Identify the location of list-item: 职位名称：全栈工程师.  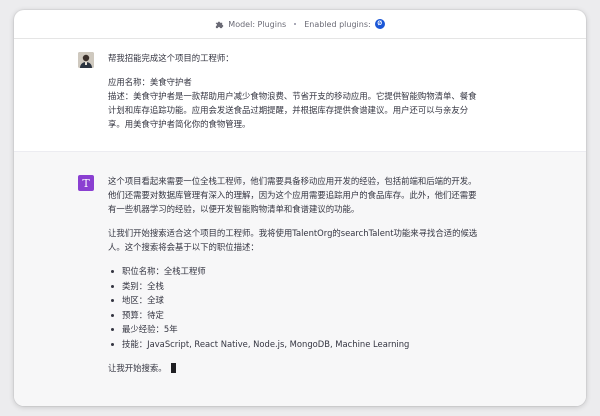
(294, 271).